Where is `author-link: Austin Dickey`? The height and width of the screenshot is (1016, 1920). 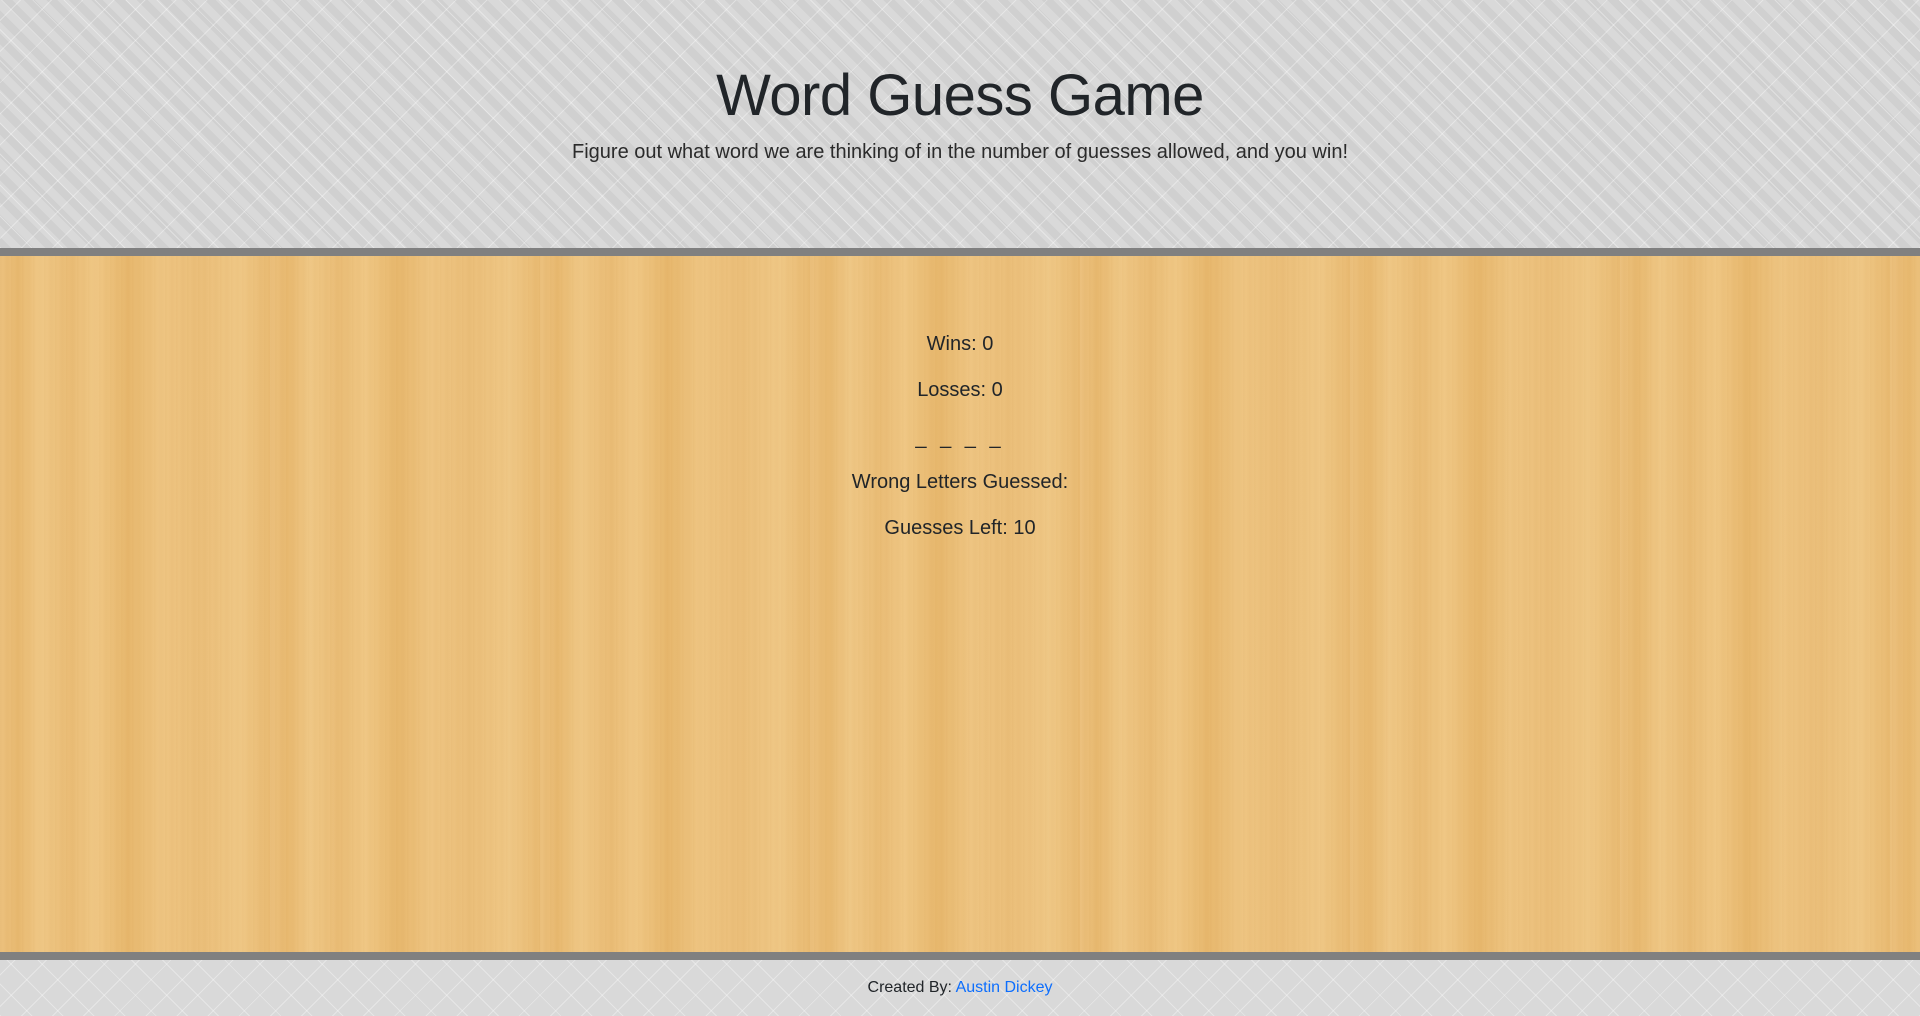
author-link: Austin Dickey is located at coordinates (1004, 987).